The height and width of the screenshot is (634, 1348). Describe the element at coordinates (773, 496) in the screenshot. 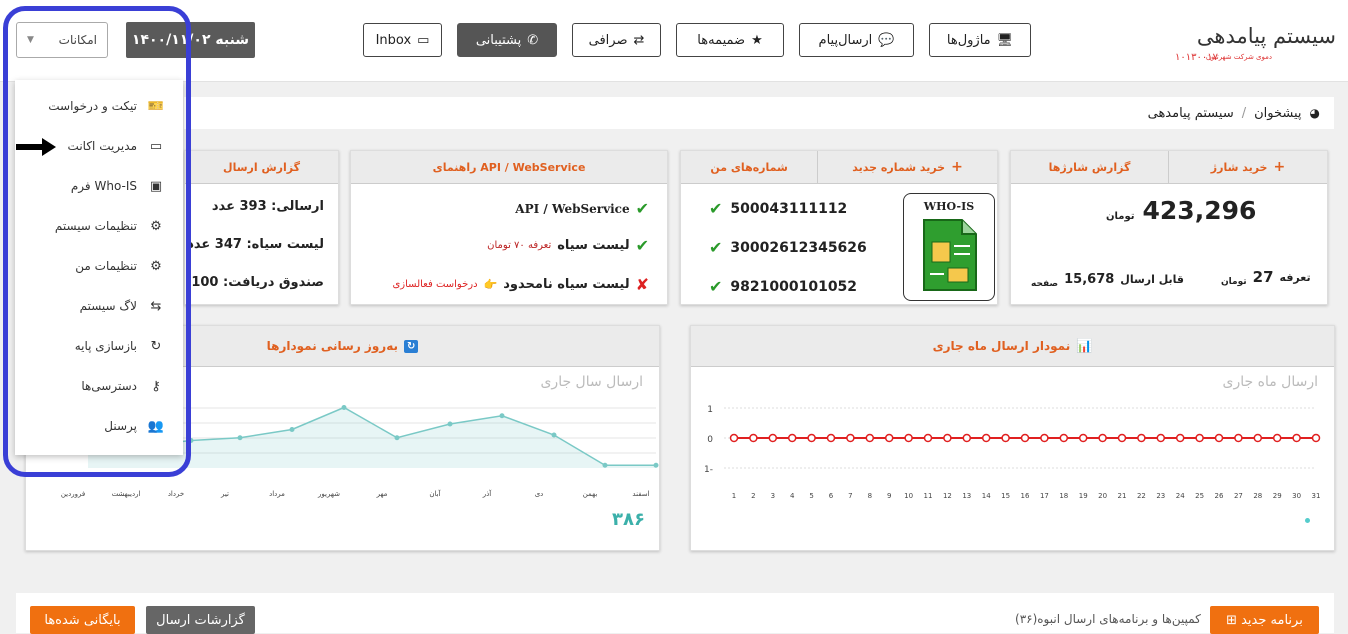

I see `x-tick-label: 3` at that location.